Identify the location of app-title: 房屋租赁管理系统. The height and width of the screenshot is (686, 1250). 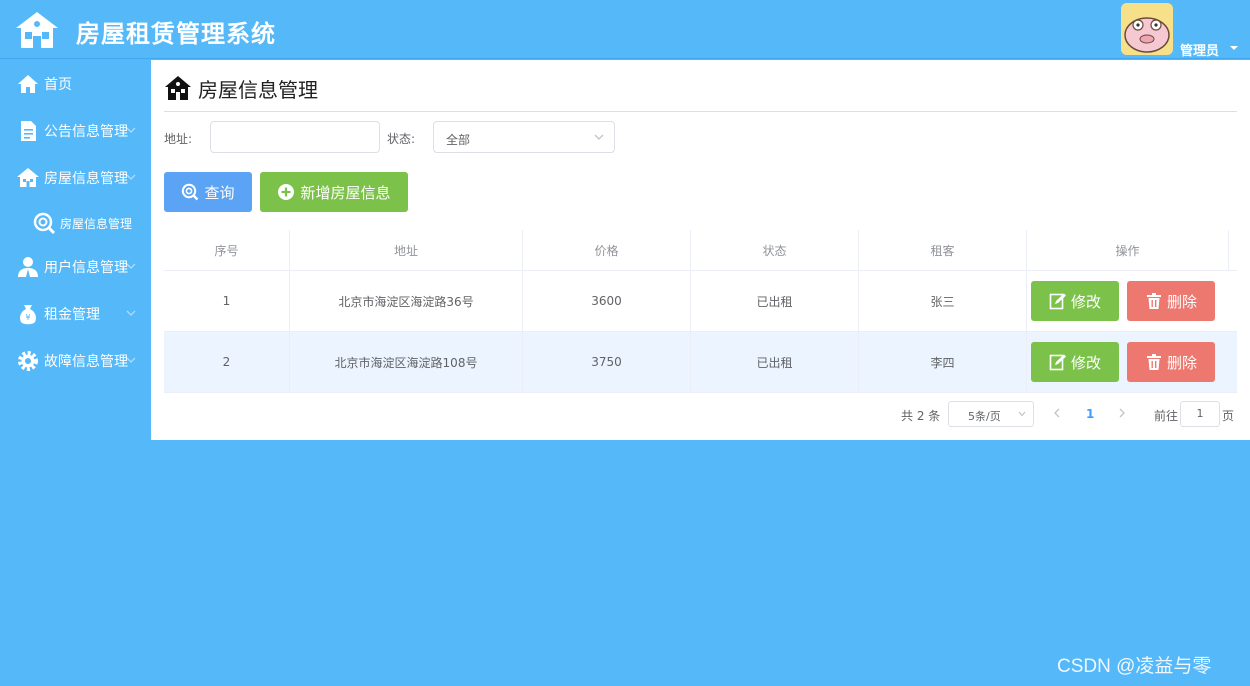
(176, 34).